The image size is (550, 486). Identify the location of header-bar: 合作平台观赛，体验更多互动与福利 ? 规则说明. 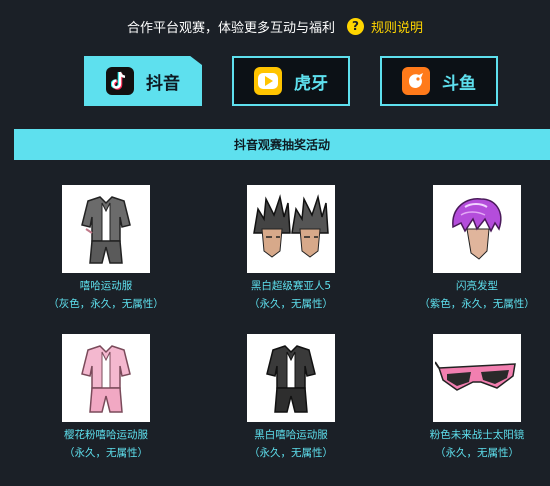
(275, 26).